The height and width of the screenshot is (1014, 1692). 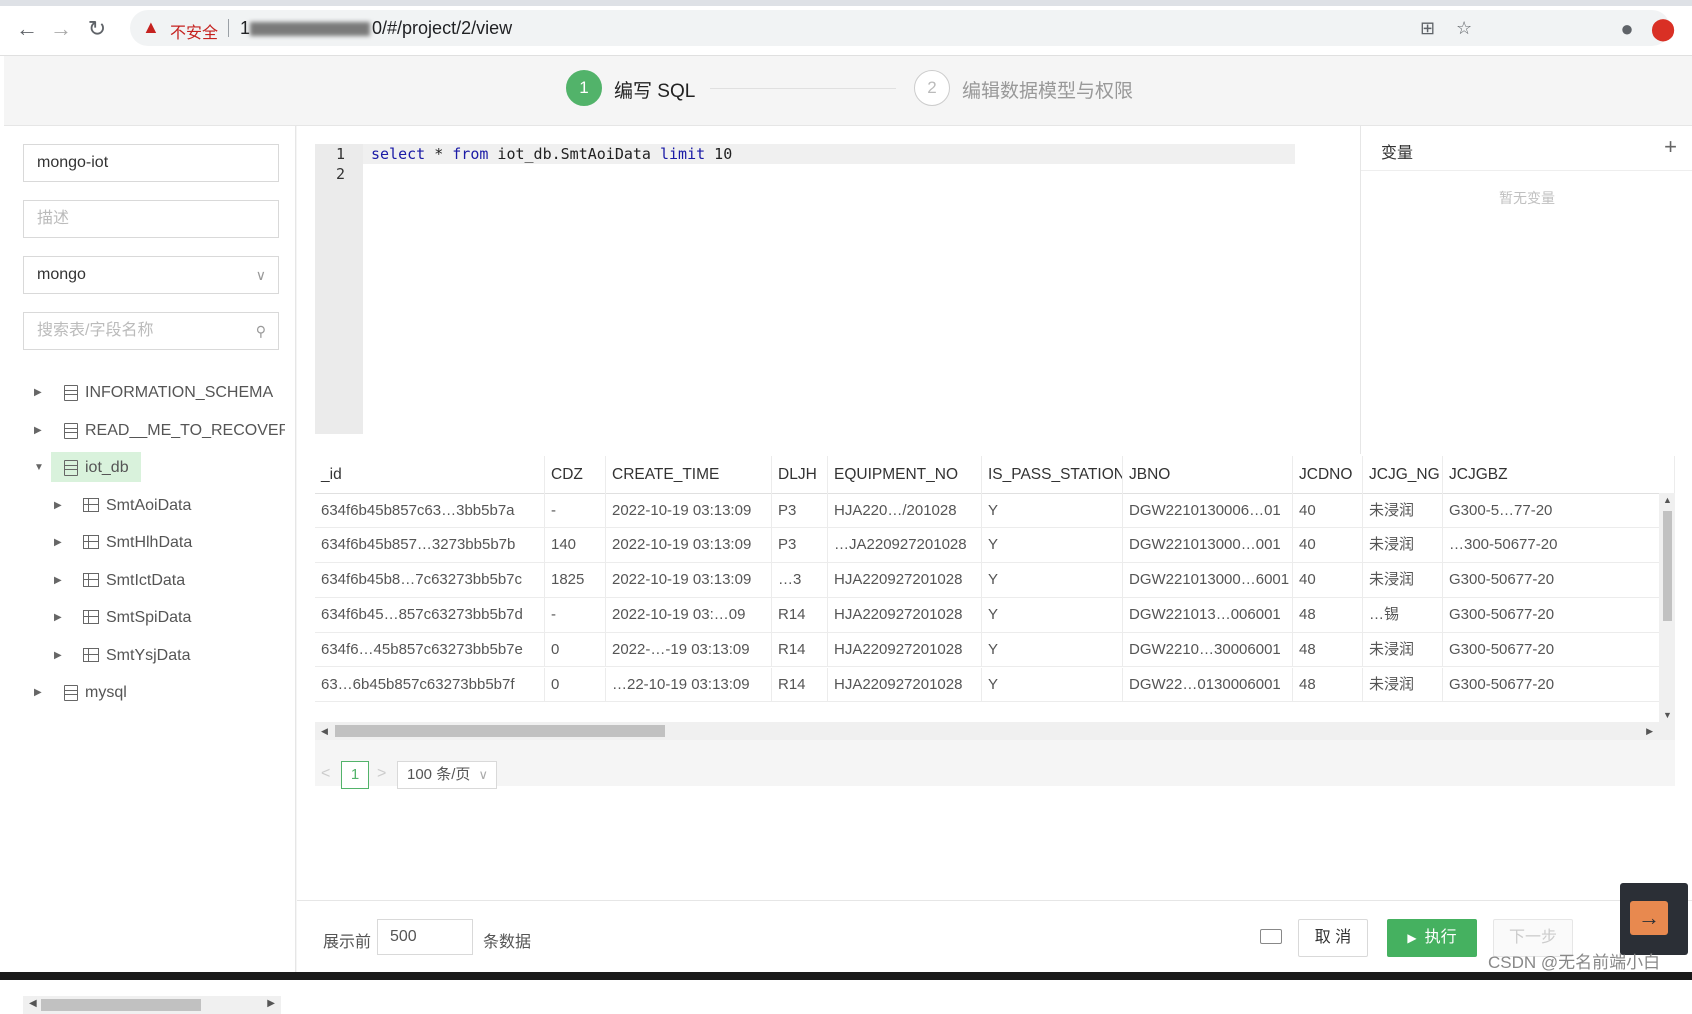 What do you see at coordinates (1328, 475) in the screenshot?
I see `column-header: JCDNO` at bounding box center [1328, 475].